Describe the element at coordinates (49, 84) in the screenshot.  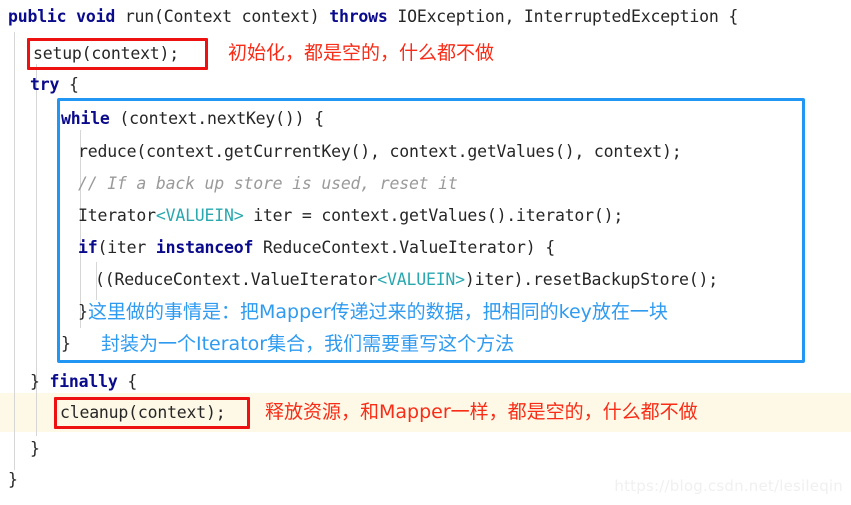
I see `line-try-seg-0: try` at that location.